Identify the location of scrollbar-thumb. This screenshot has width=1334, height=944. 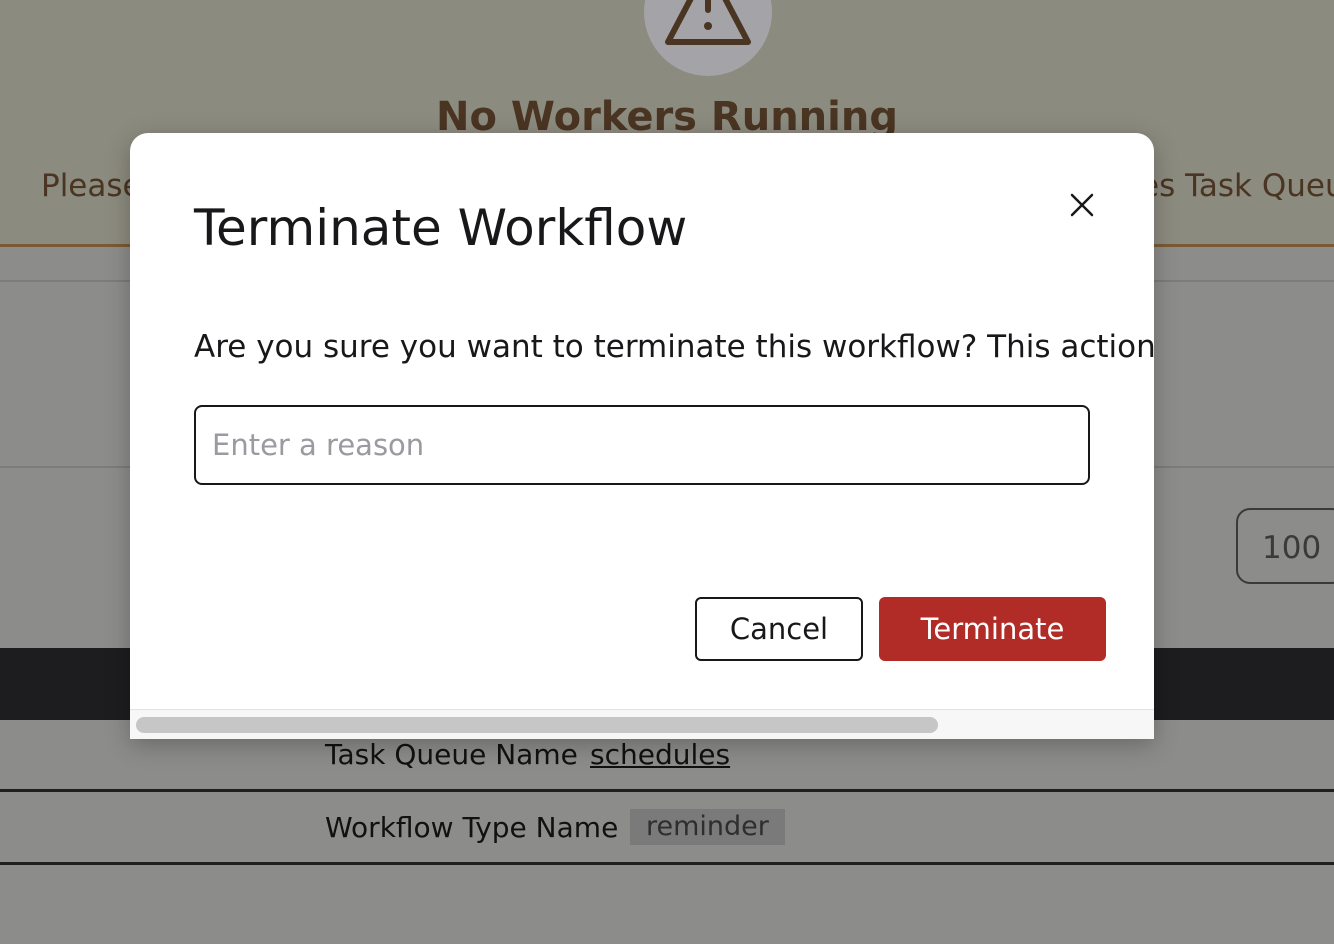
(537, 725).